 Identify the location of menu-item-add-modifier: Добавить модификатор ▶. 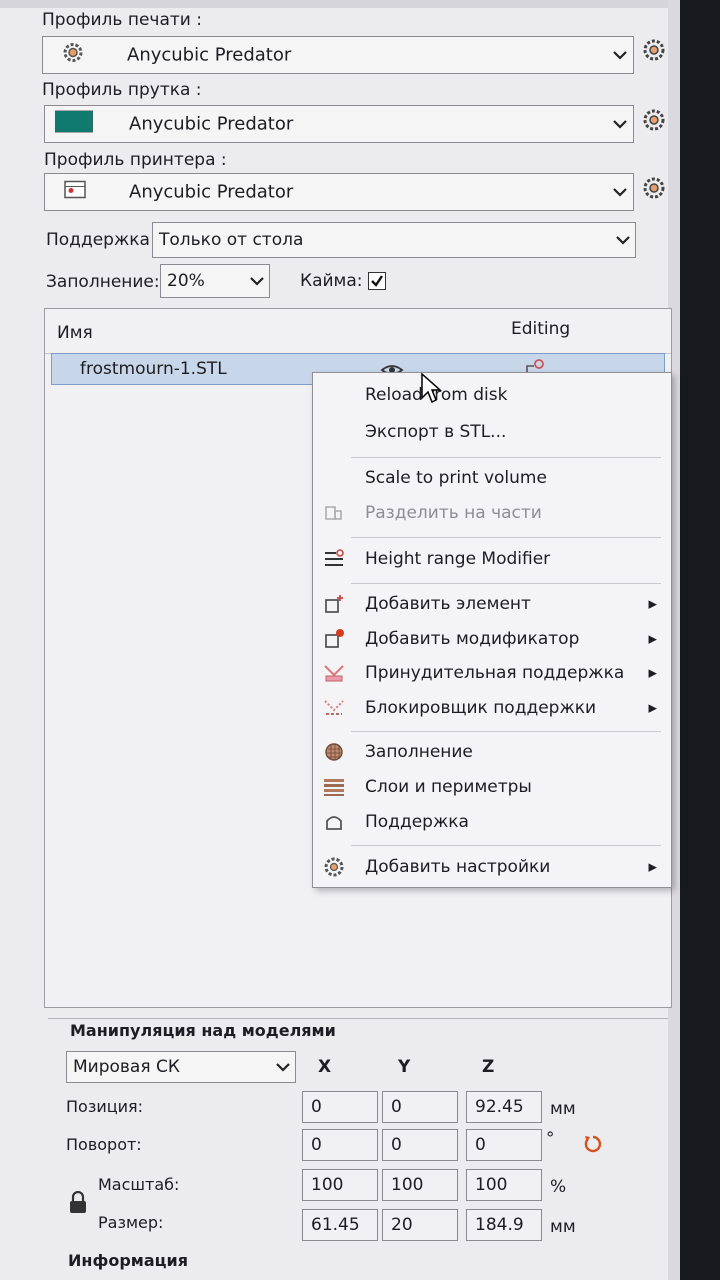
(492, 639).